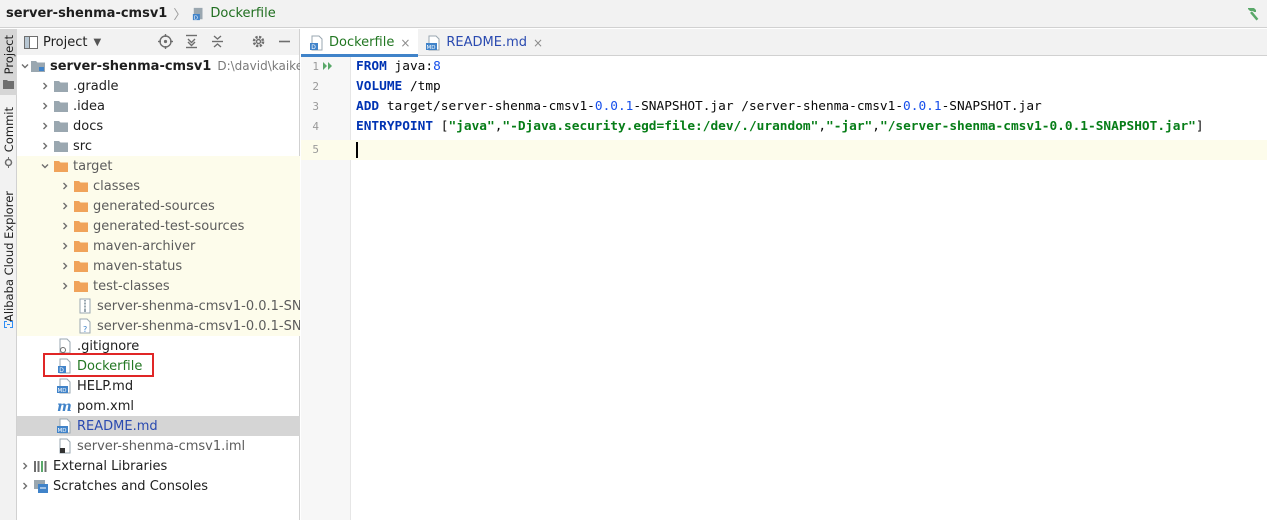 The height and width of the screenshot is (520, 1267). I want to click on tree-item-label: Dockerfile, so click(110, 366).